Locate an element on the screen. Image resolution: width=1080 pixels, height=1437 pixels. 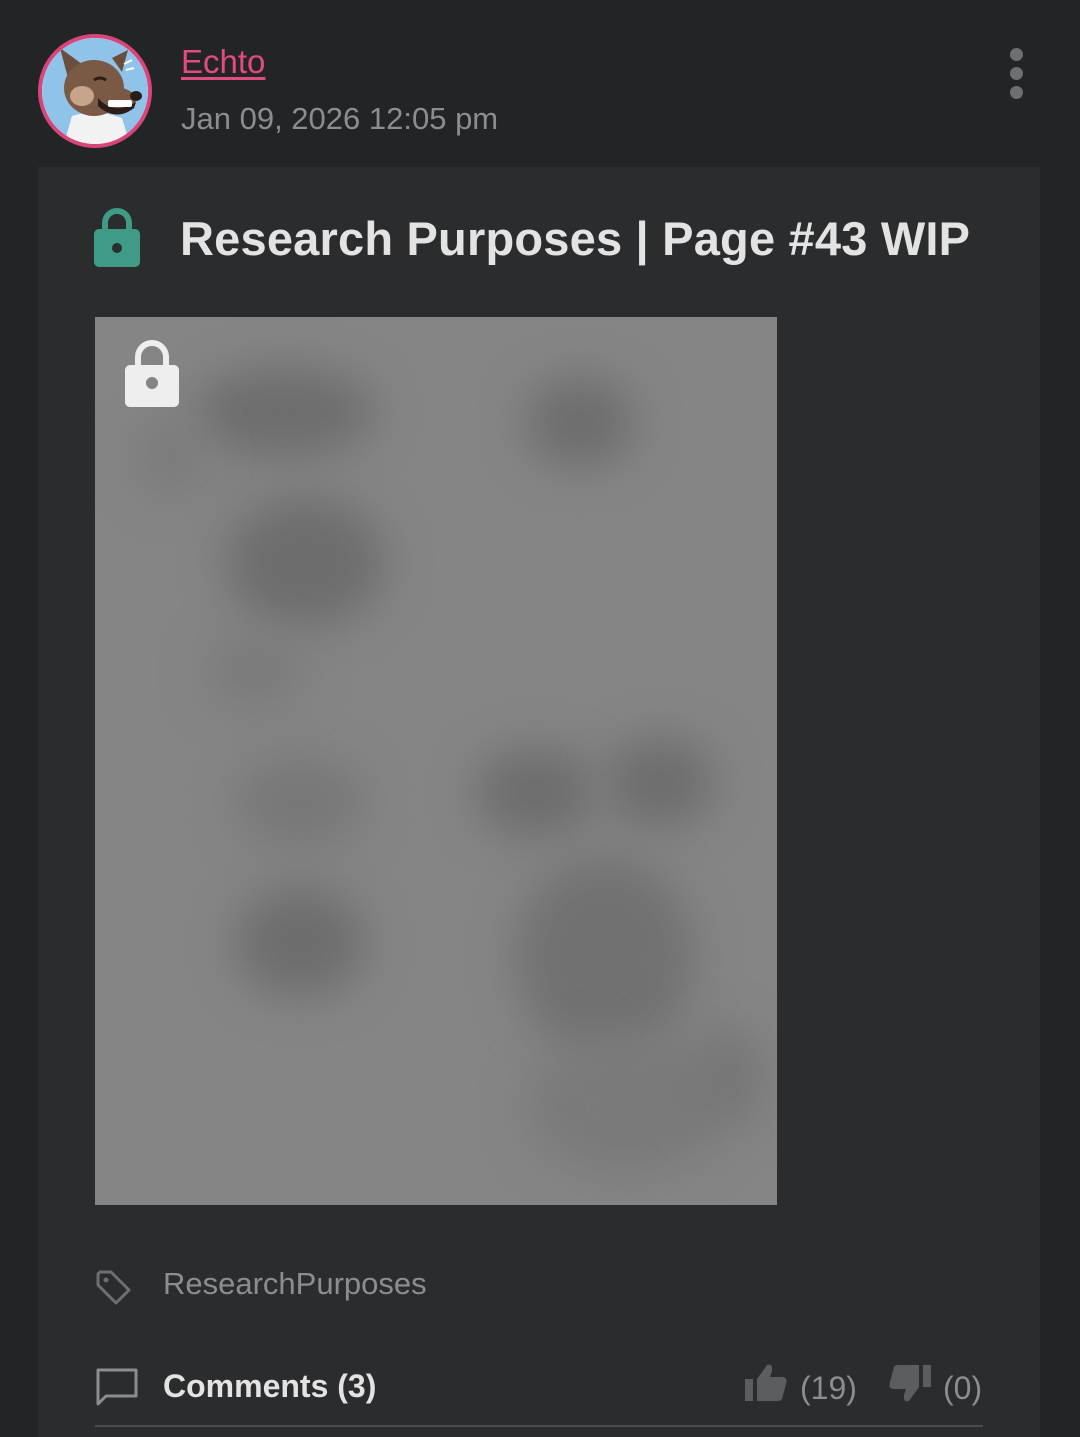
dislike-count: (0) is located at coordinates (963, 1388).